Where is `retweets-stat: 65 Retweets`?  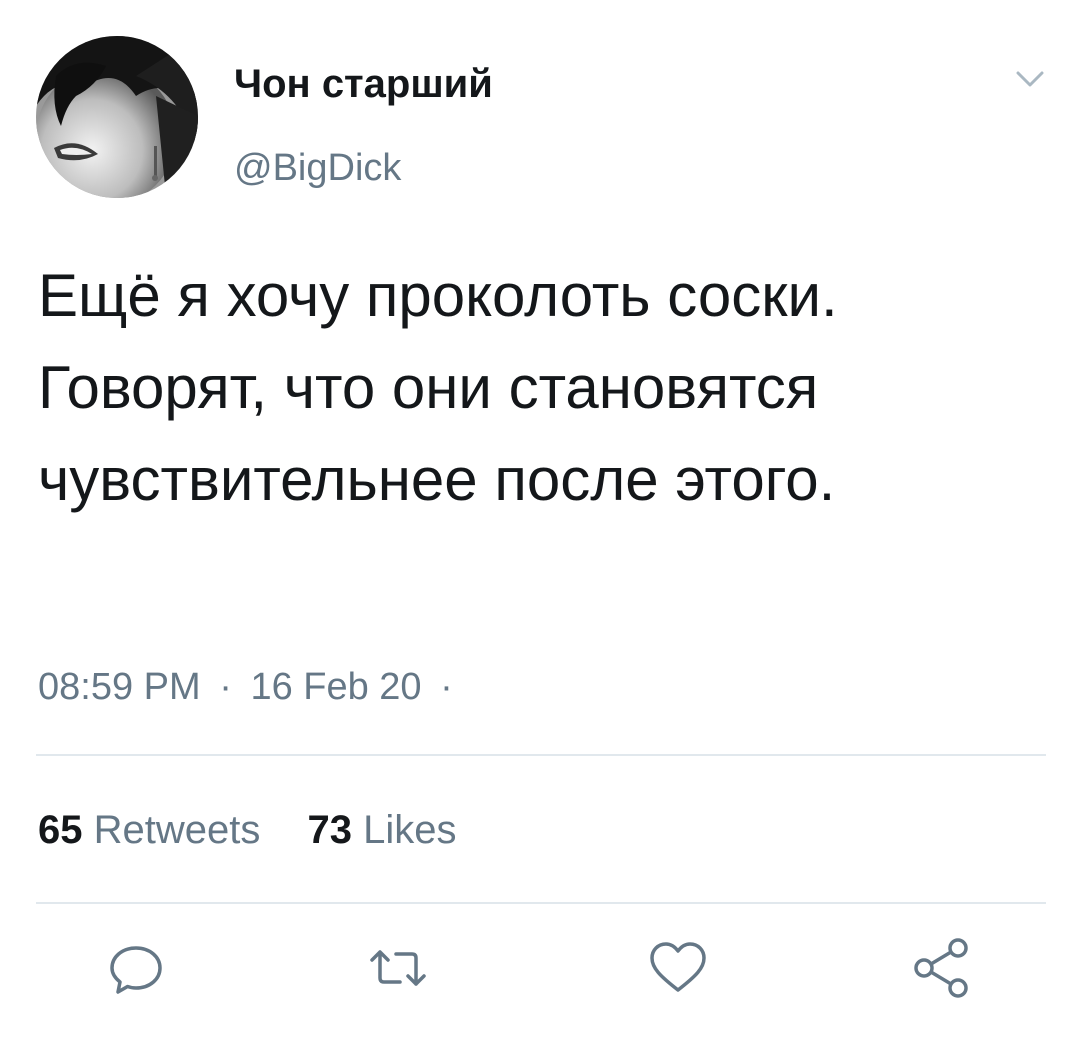 retweets-stat: 65 Retweets is located at coordinates (149, 830).